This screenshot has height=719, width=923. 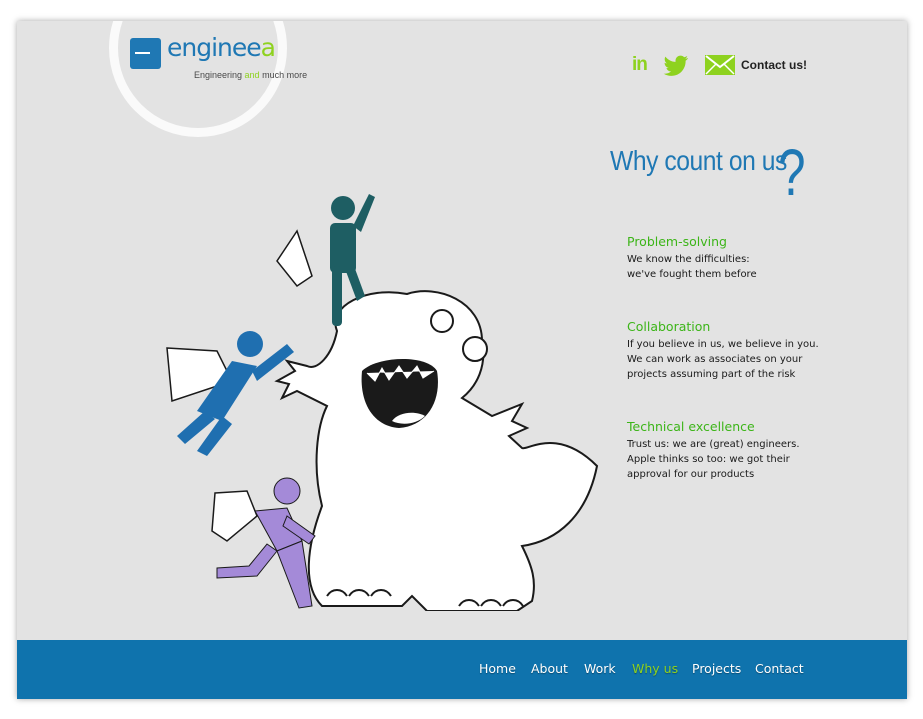 I want to click on feature-text-line: projects assuming part of the risk, so click(x=711, y=374).